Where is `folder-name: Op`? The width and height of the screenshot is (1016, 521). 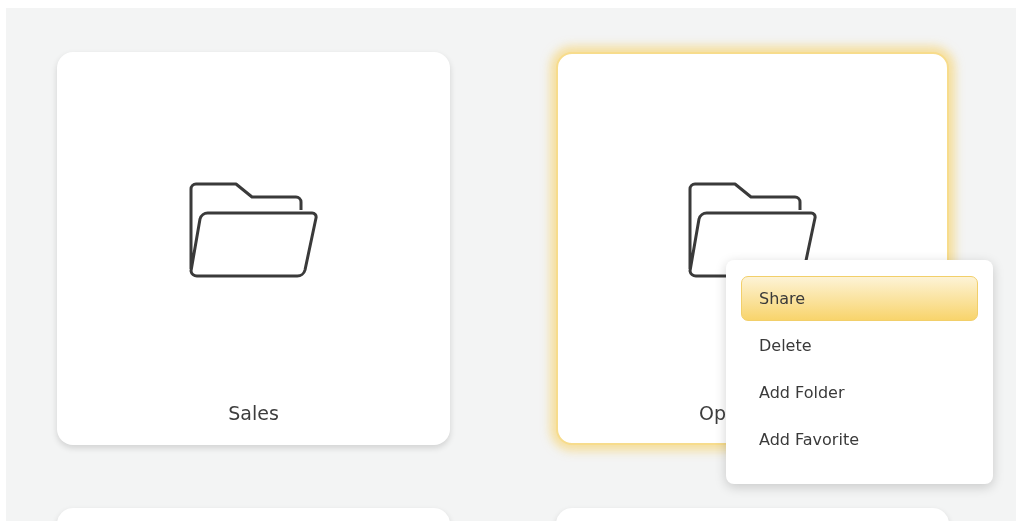 folder-name: Op is located at coordinates (712, 413).